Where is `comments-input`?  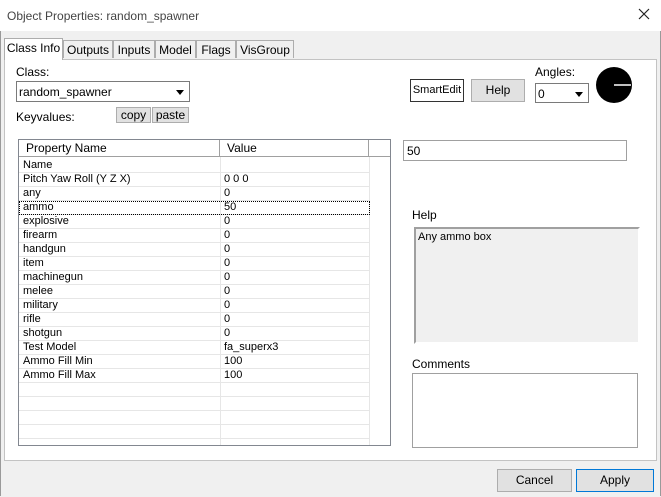
comments-input is located at coordinates (525, 410).